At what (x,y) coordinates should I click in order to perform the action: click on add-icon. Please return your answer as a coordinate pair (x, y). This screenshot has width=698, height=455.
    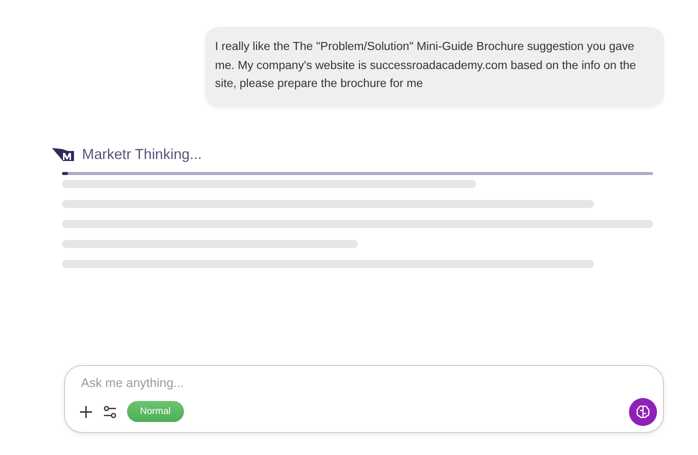
    Looking at the image, I should click on (86, 411).